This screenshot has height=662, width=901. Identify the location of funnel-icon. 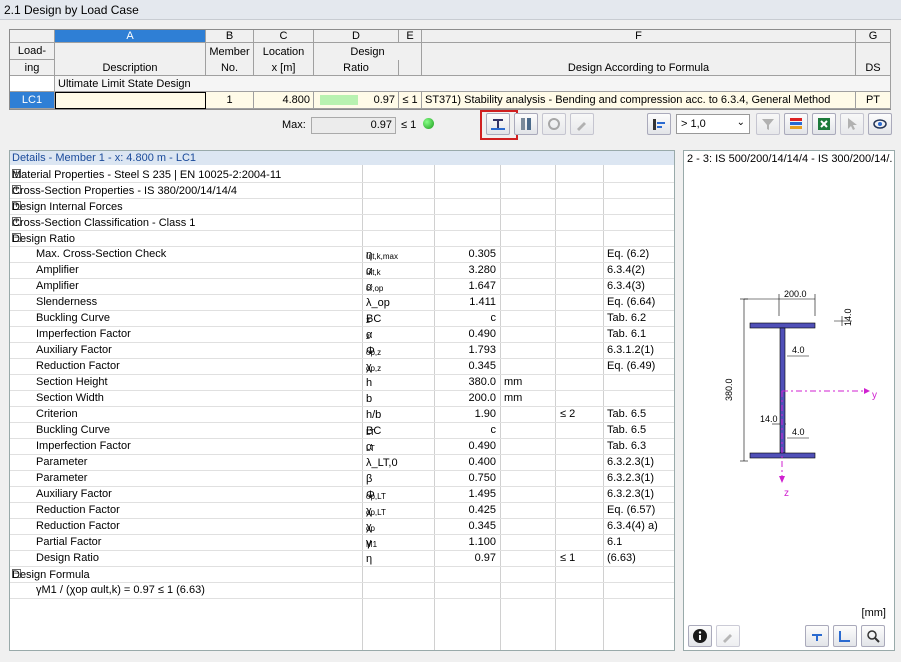
(768, 124).